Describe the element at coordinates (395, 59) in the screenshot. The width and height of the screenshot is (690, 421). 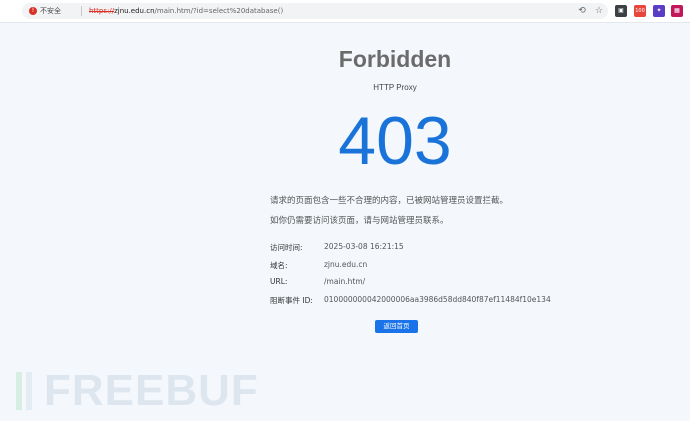
I see `page-title: Forbidden` at that location.